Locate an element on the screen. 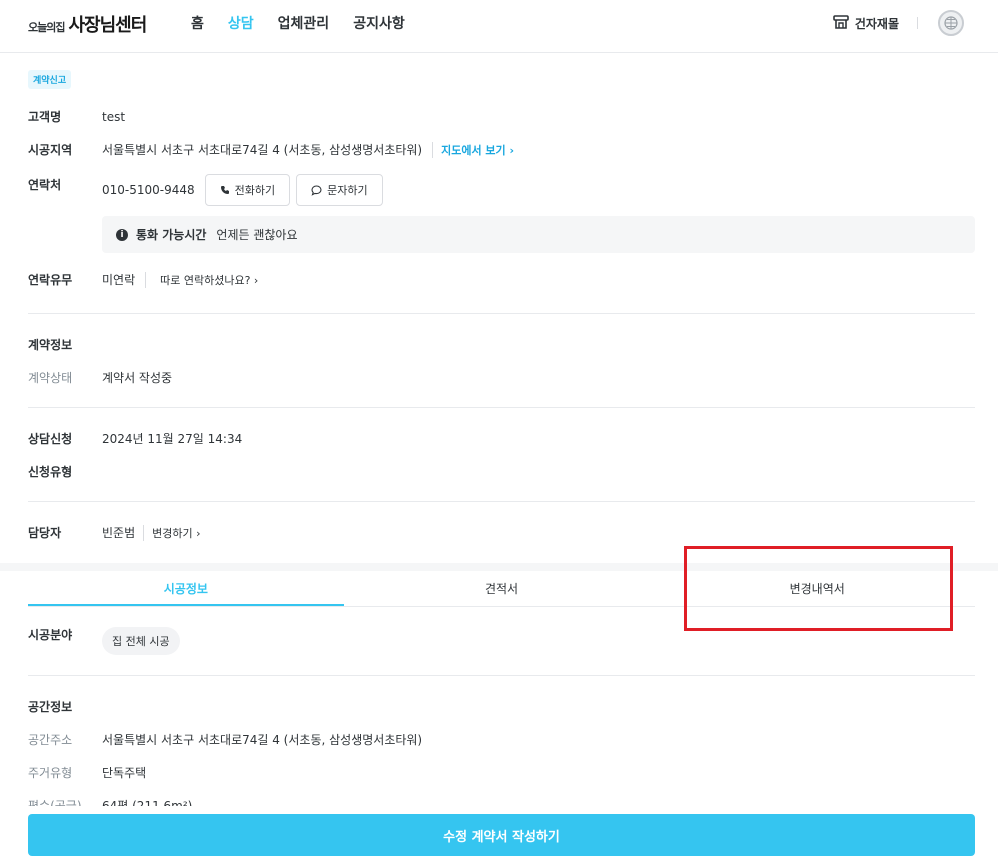 The height and width of the screenshot is (860, 998). customer-name-label: 고객명 is located at coordinates (45, 117).